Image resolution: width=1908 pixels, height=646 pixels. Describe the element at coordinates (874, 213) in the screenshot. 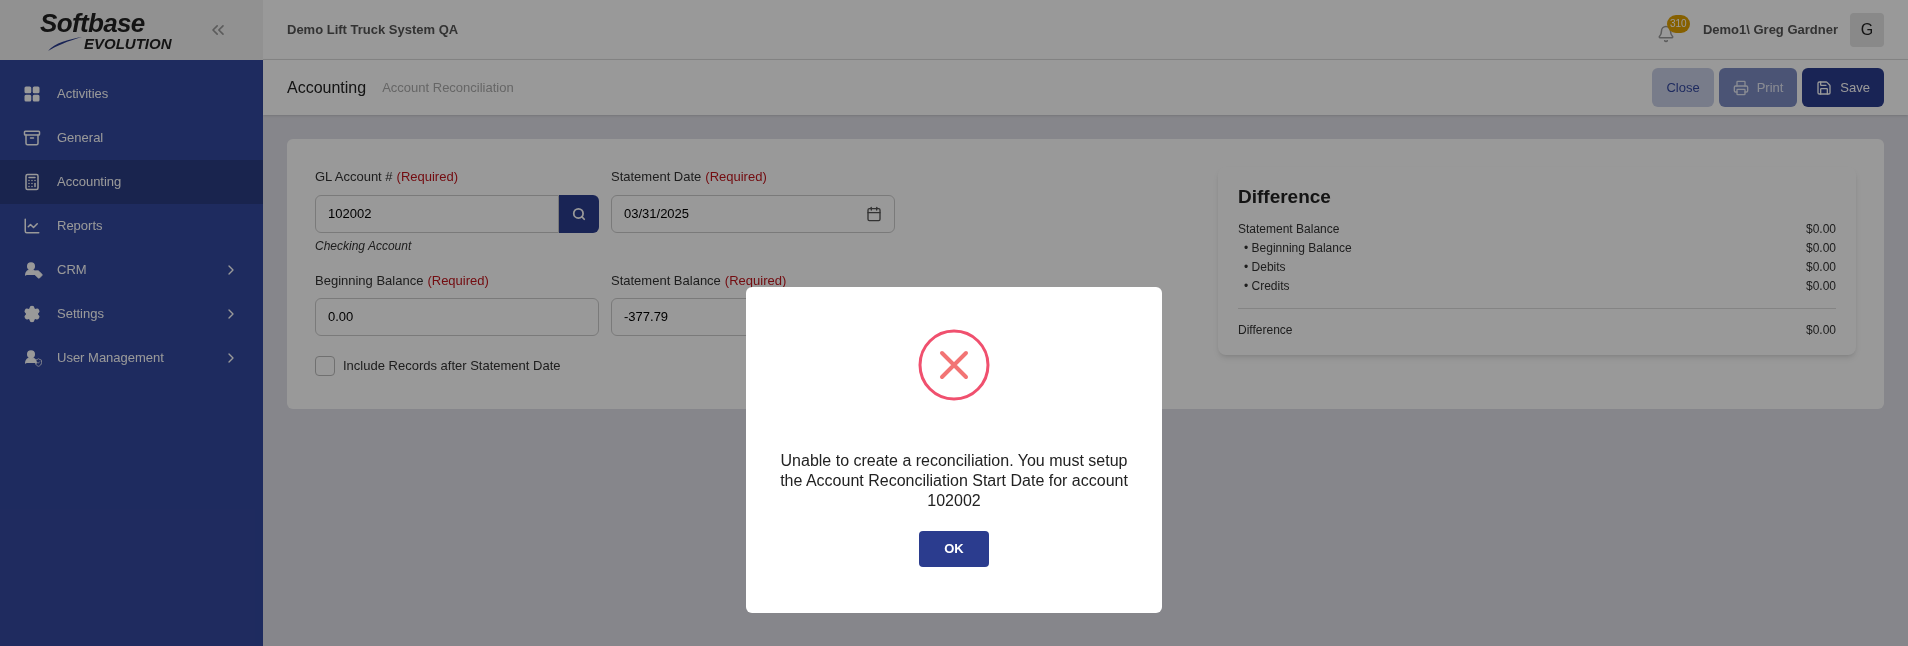

I see `calendar-icon` at that location.